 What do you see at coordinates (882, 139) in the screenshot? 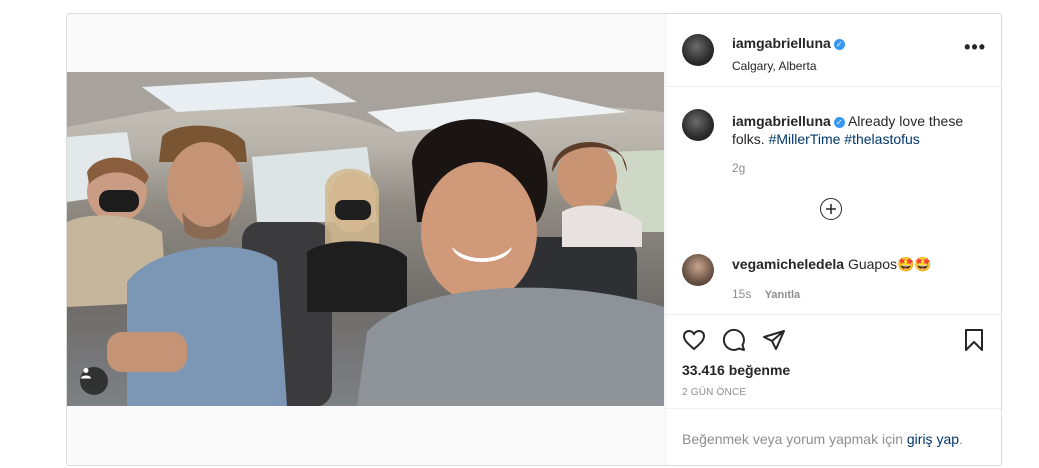
I see `hashtag-link: #thelastofus` at bounding box center [882, 139].